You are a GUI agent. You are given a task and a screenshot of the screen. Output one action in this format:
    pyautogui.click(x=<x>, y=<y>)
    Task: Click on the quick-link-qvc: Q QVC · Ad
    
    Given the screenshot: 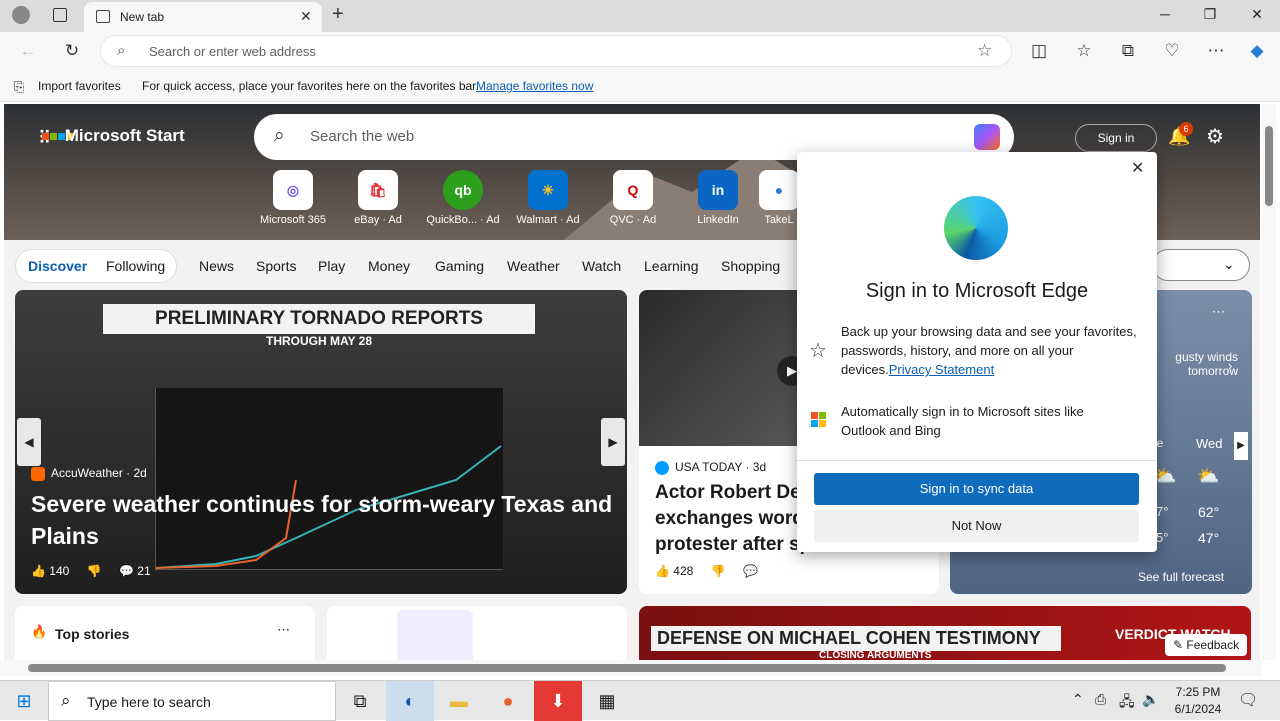 What is the action you would take?
    pyautogui.click(x=633, y=198)
    